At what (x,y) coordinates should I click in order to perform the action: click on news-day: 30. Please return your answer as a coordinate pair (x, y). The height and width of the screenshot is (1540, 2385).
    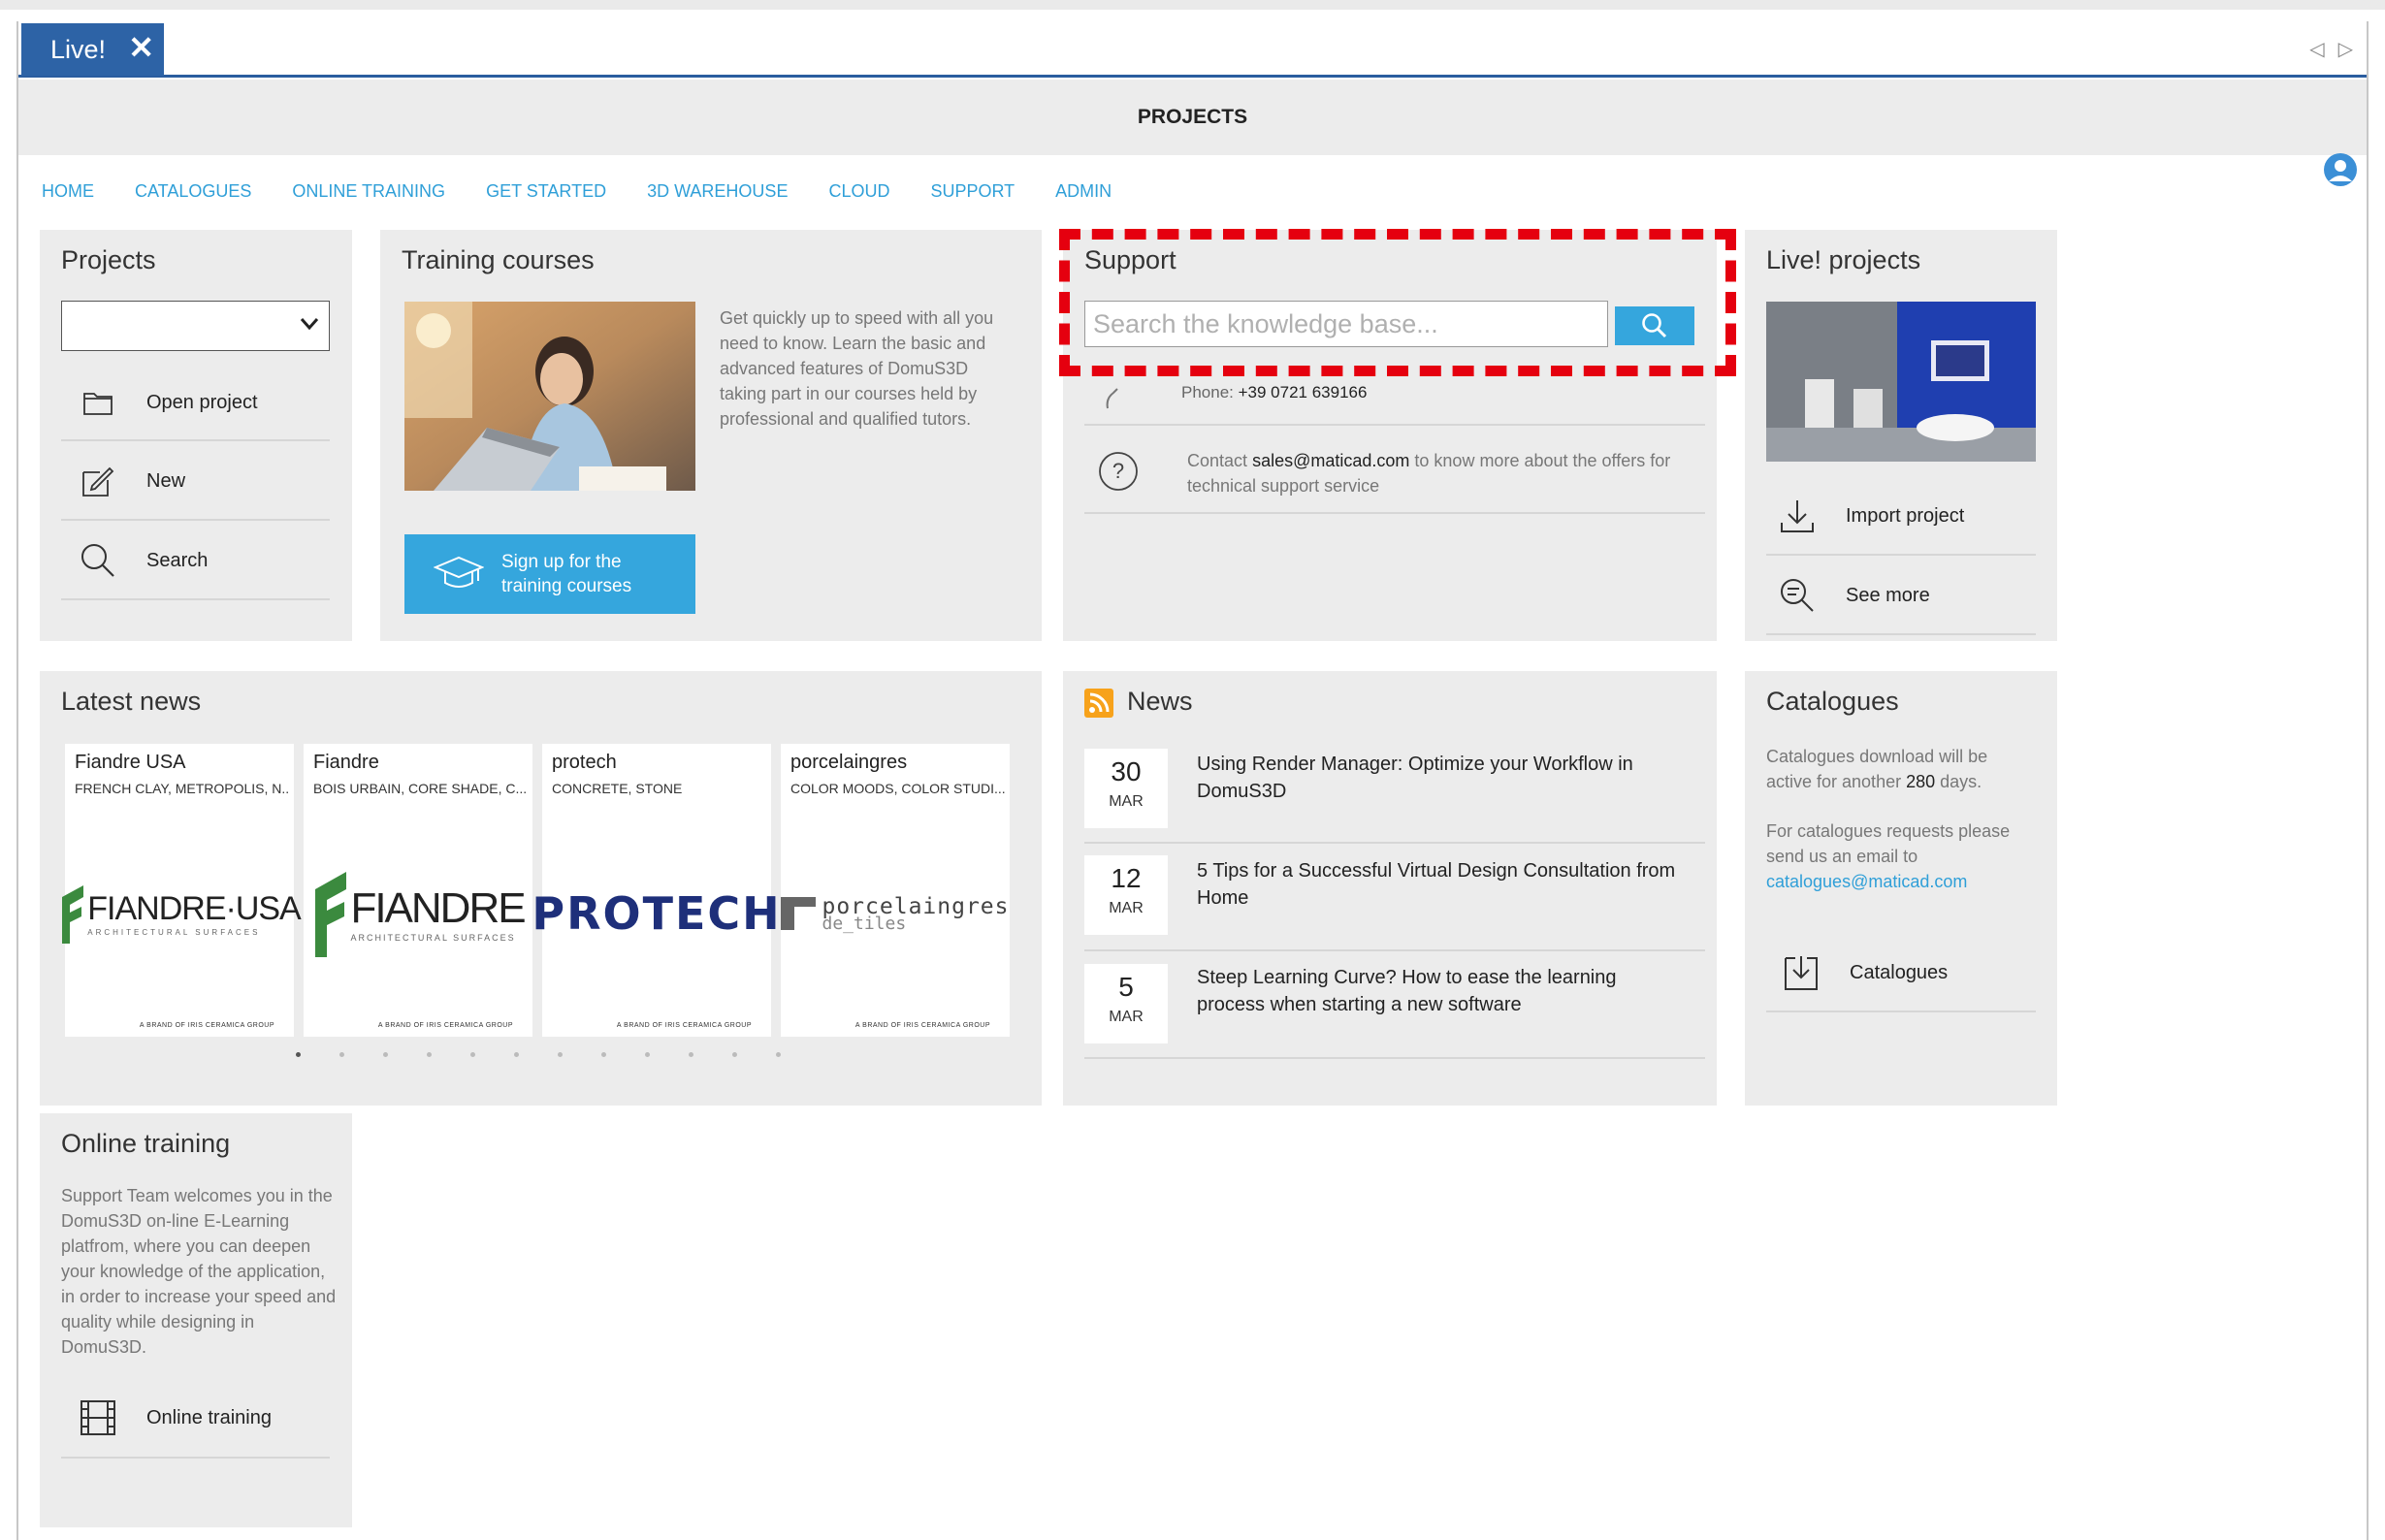
    Looking at the image, I should click on (1126, 771).